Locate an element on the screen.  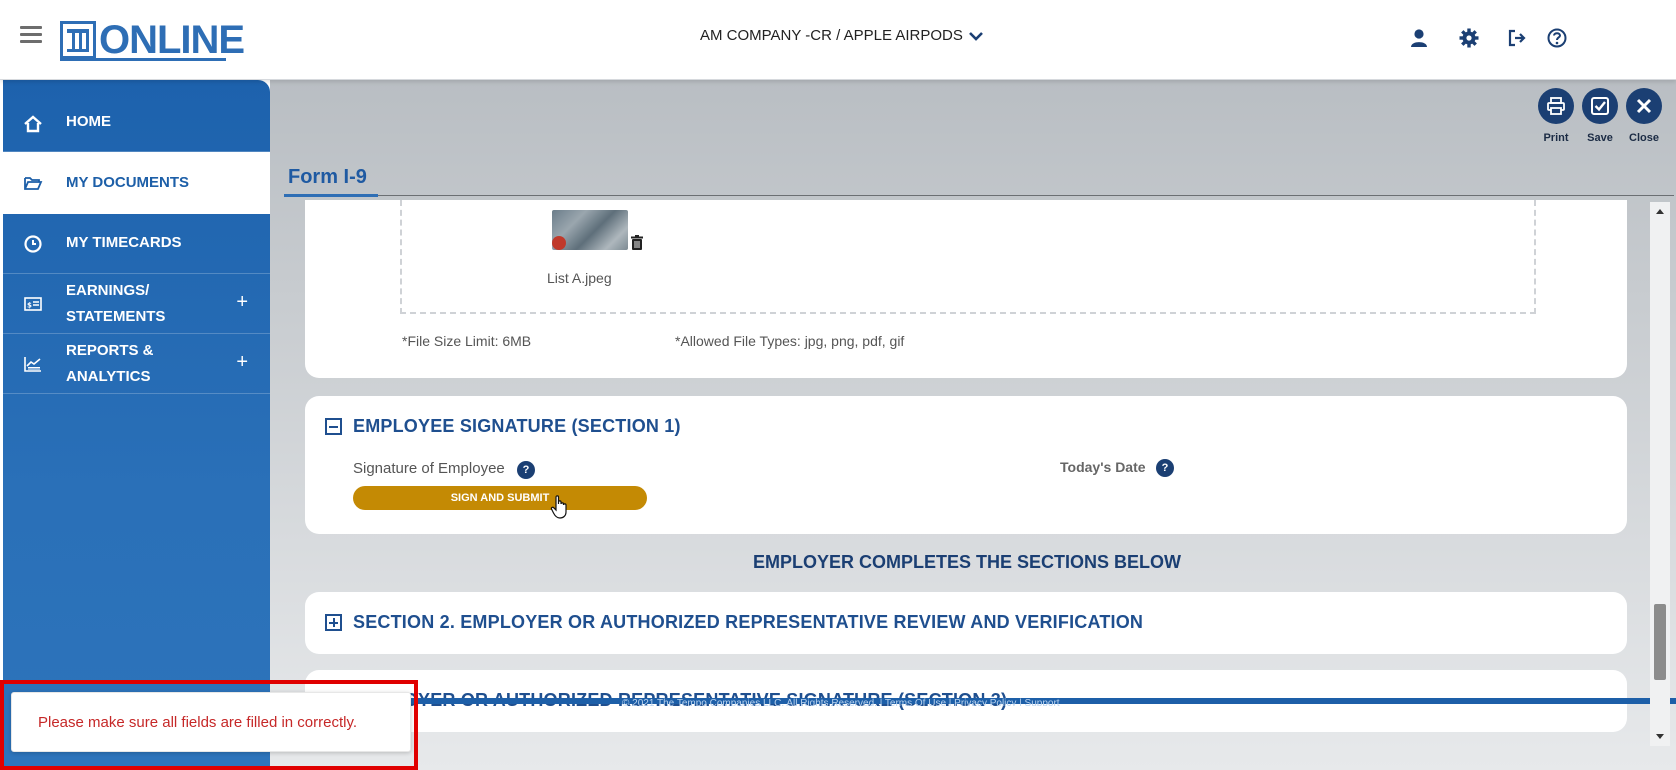
sidebar-item-label: MY DOCUMENTS is located at coordinates (128, 182).